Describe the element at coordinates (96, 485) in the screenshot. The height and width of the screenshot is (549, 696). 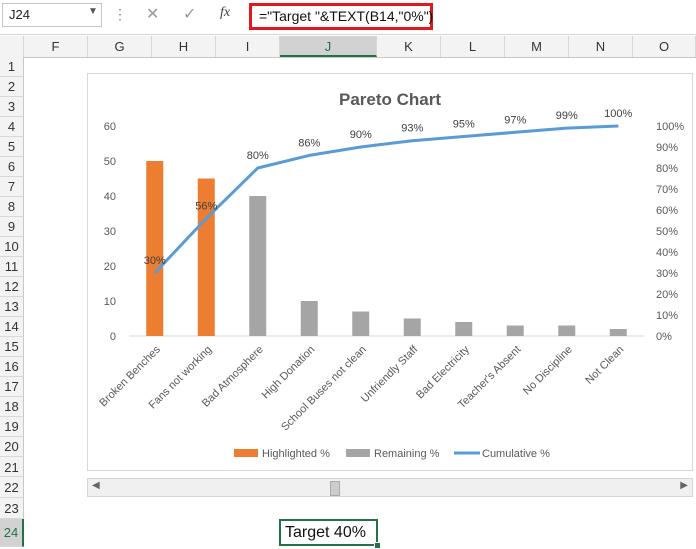
I see `scroll-left-arrow-icon: ◀` at that location.